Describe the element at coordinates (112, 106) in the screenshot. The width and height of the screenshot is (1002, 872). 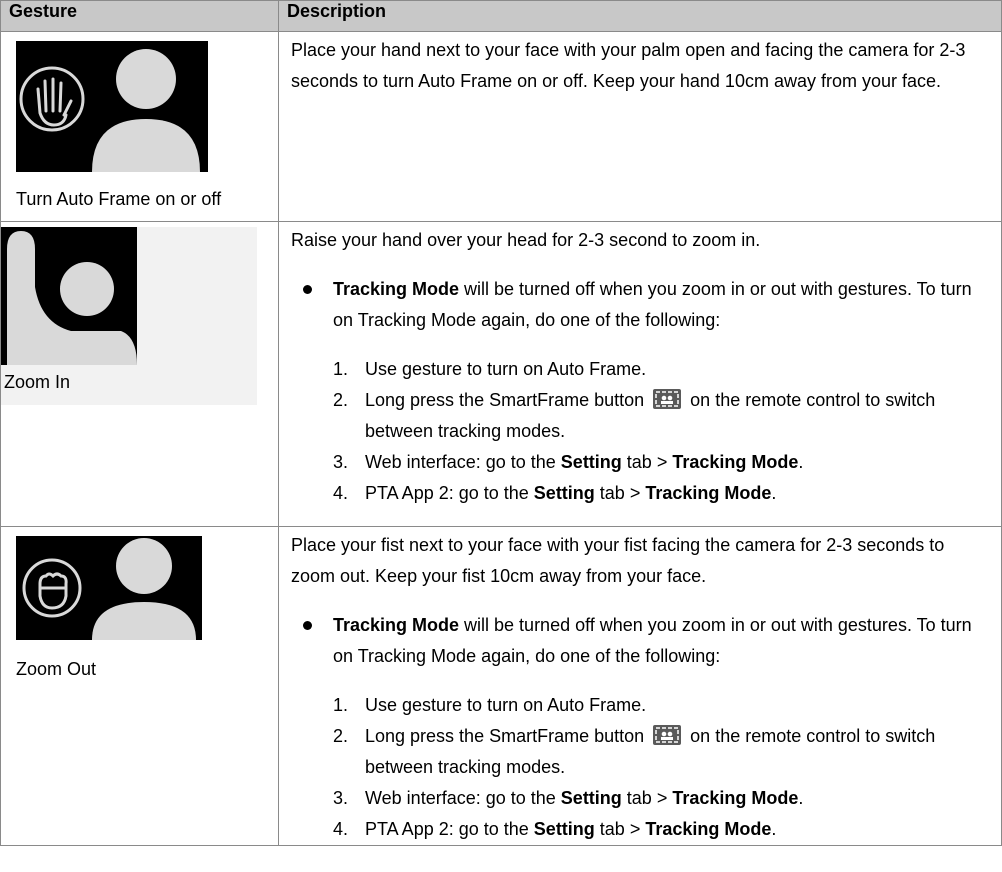
I see `palm-gesture-icon` at that location.